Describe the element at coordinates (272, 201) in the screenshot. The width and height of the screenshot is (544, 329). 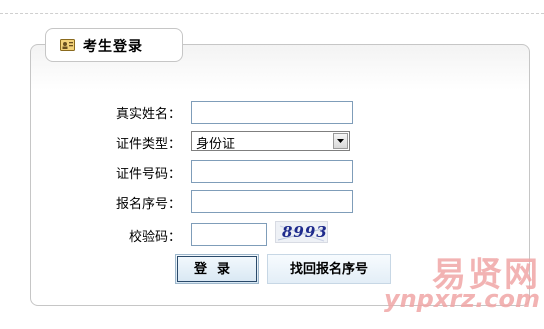
I see `reg-number-input` at that location.